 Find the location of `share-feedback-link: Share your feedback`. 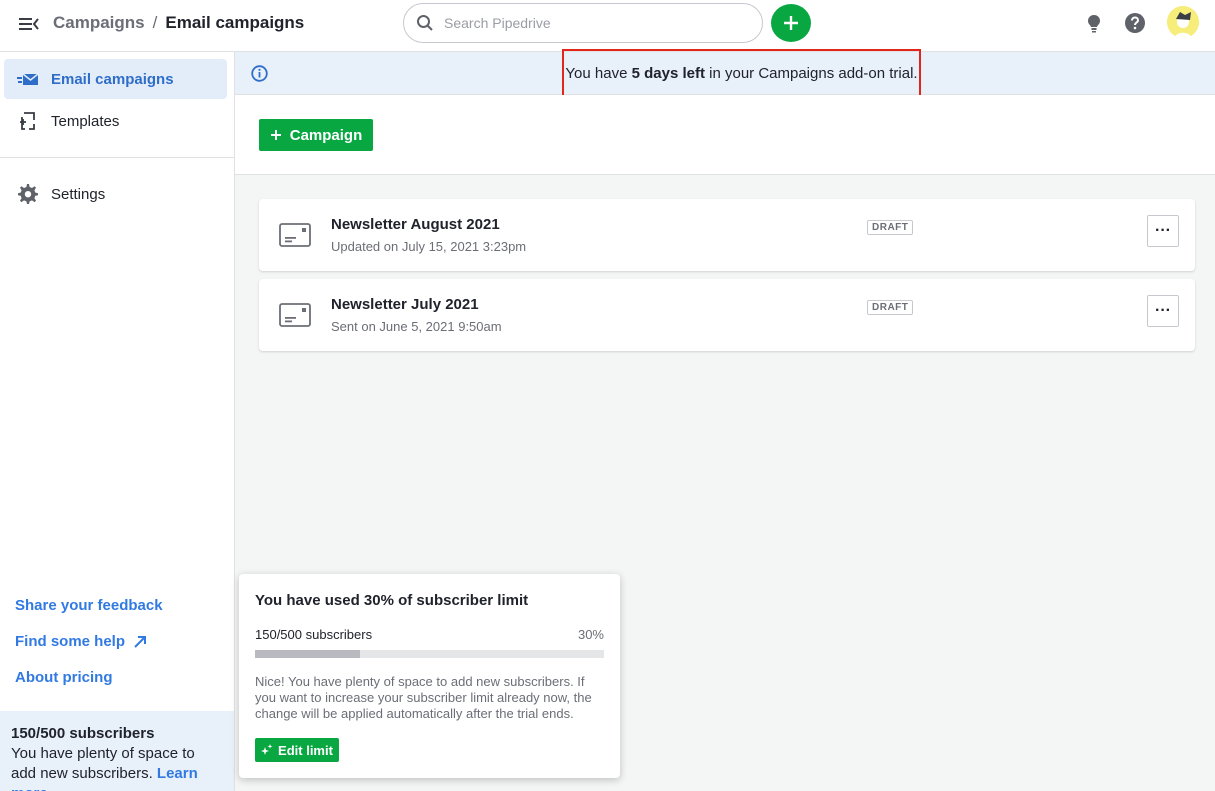

share-feedback-link: Share your feedback is located at coordinates (89, 605).